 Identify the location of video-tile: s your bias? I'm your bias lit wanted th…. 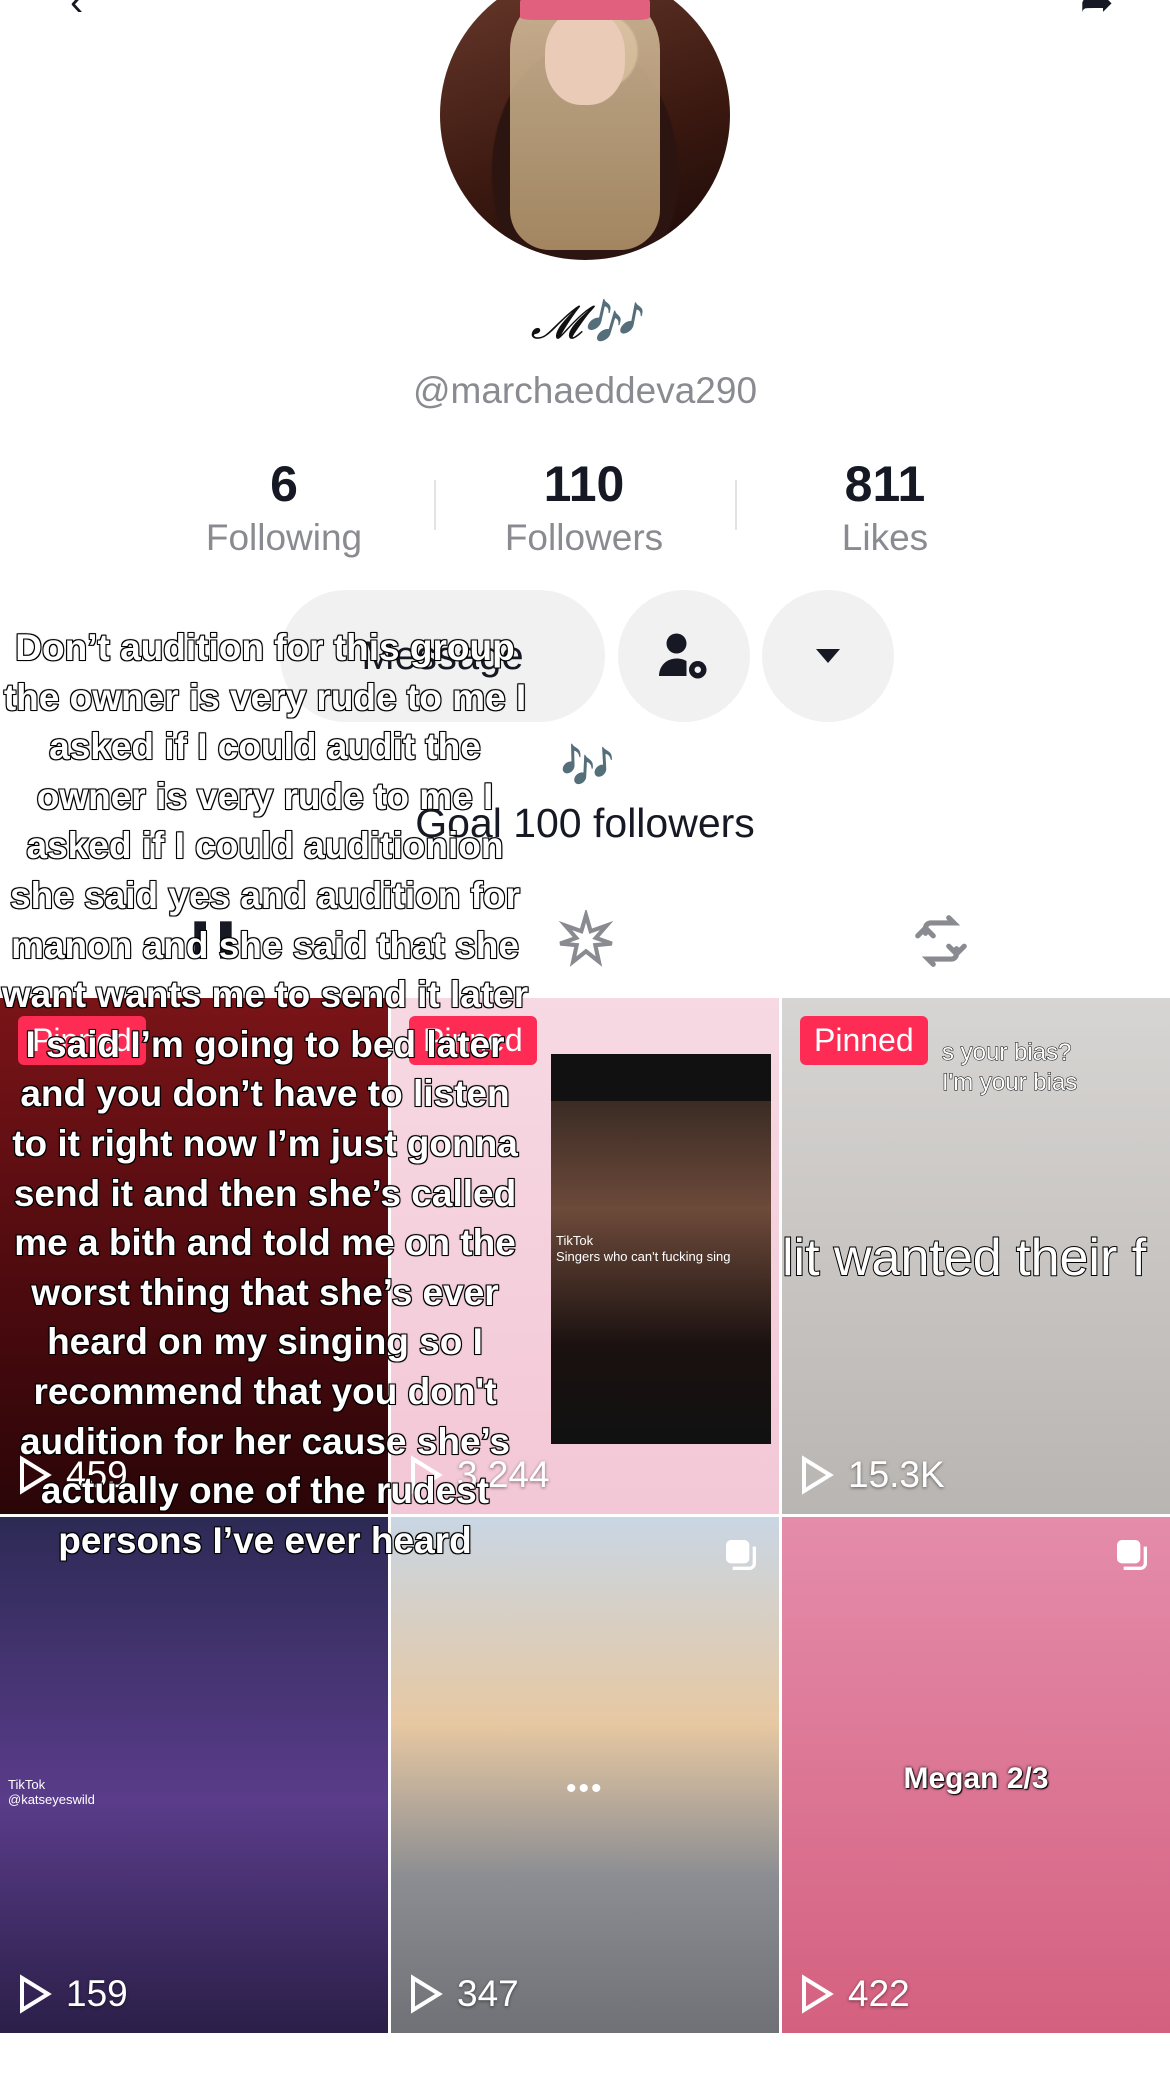
(976, 1256).